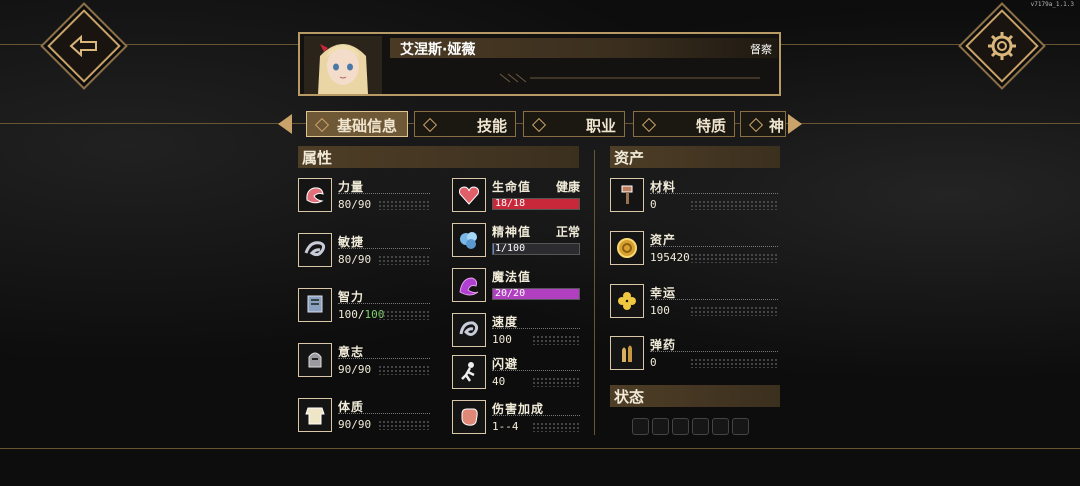  Describe the element at coordinates (516, 420) in the screenshot. I see `stat-damage-bonus: 伤害加成 1--4` at that location.